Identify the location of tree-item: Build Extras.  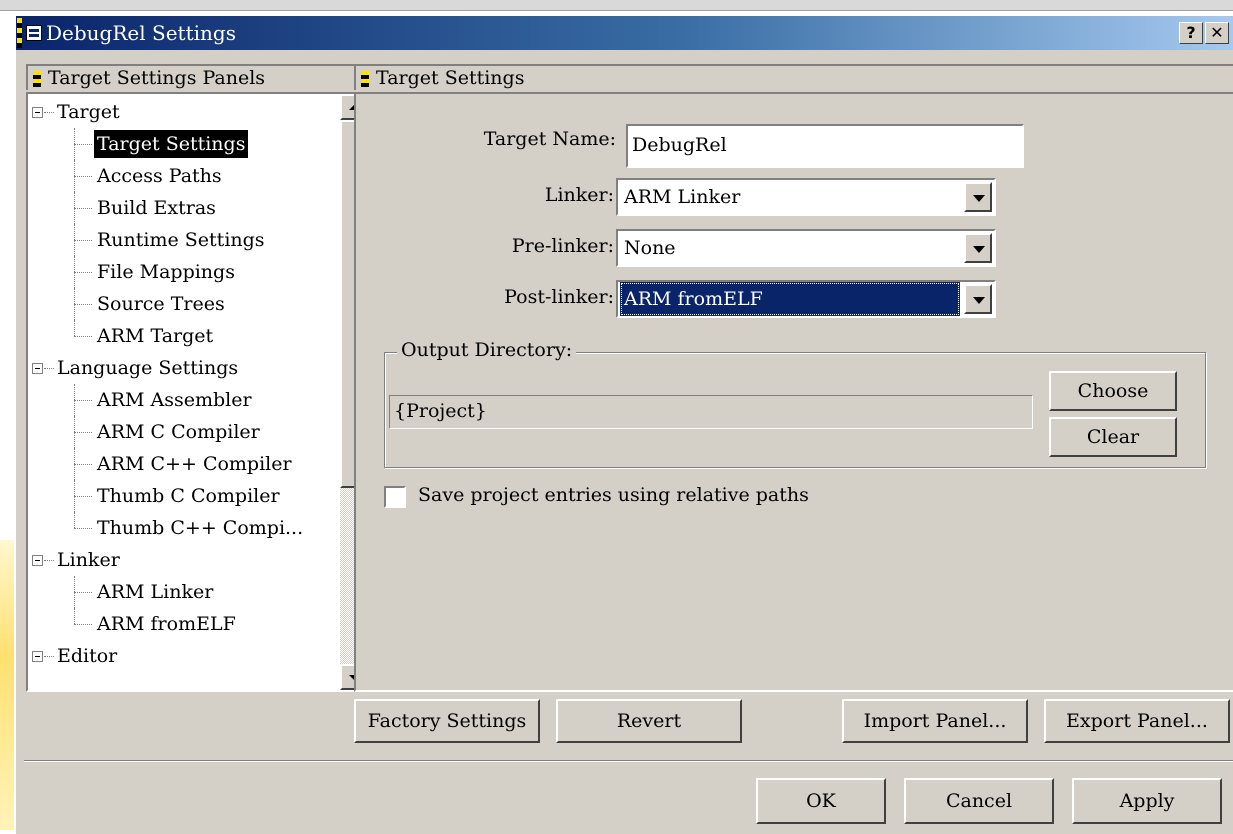
(183, 208).